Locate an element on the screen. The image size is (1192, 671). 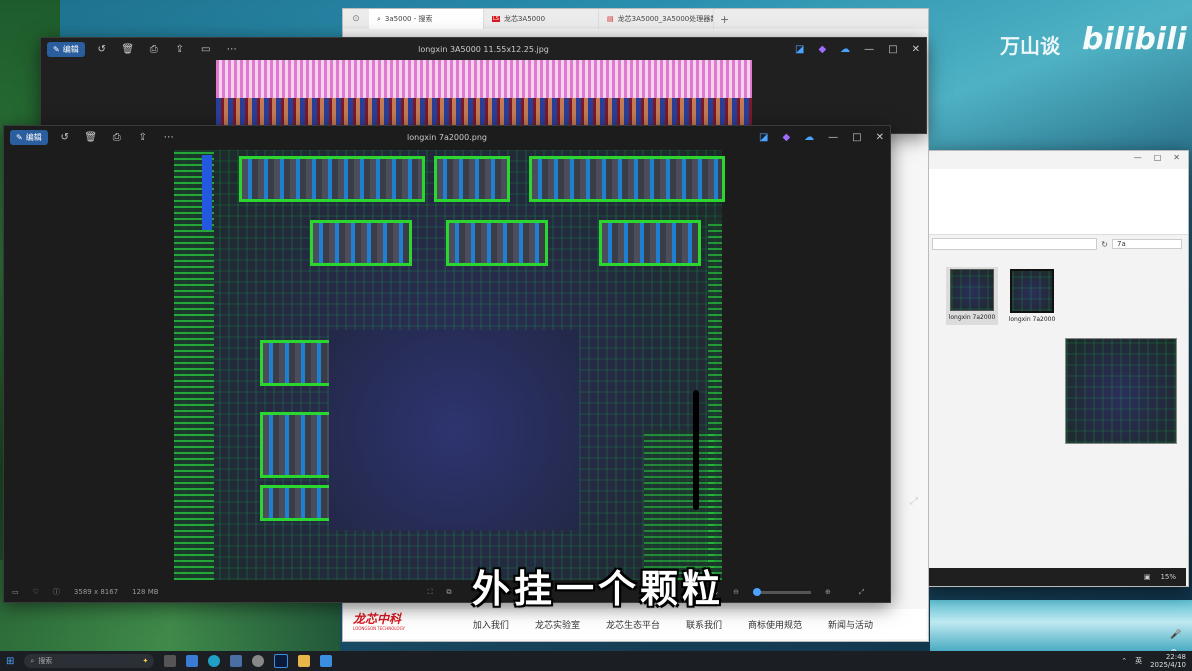
photos-icon is located at coordinates (326, 661).